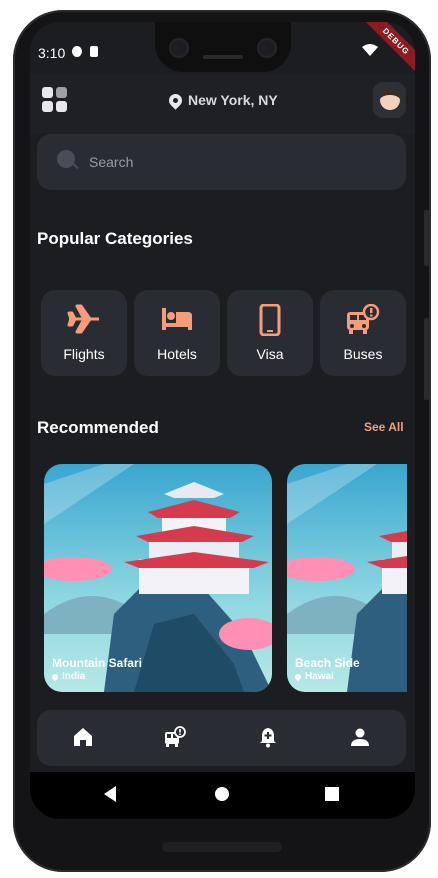 Image resolution: width=438 pixels, height=878 pixels. What do you see at coordinates (83, 737) in the screenshot?
I see `home-icon` at bounding box center [83, 737].